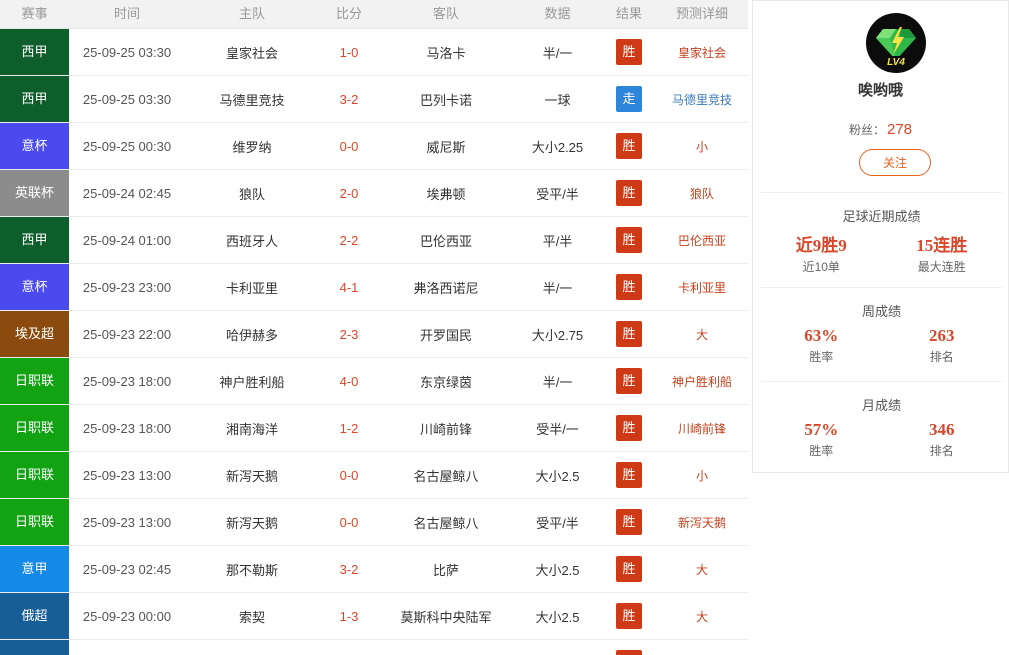 This screenshot has width=1009, height=655. What do you see at coordinates (252, 334) in the screenshot?
I see `home-team: 哈伊赫多` at bounding box center [252, 334].